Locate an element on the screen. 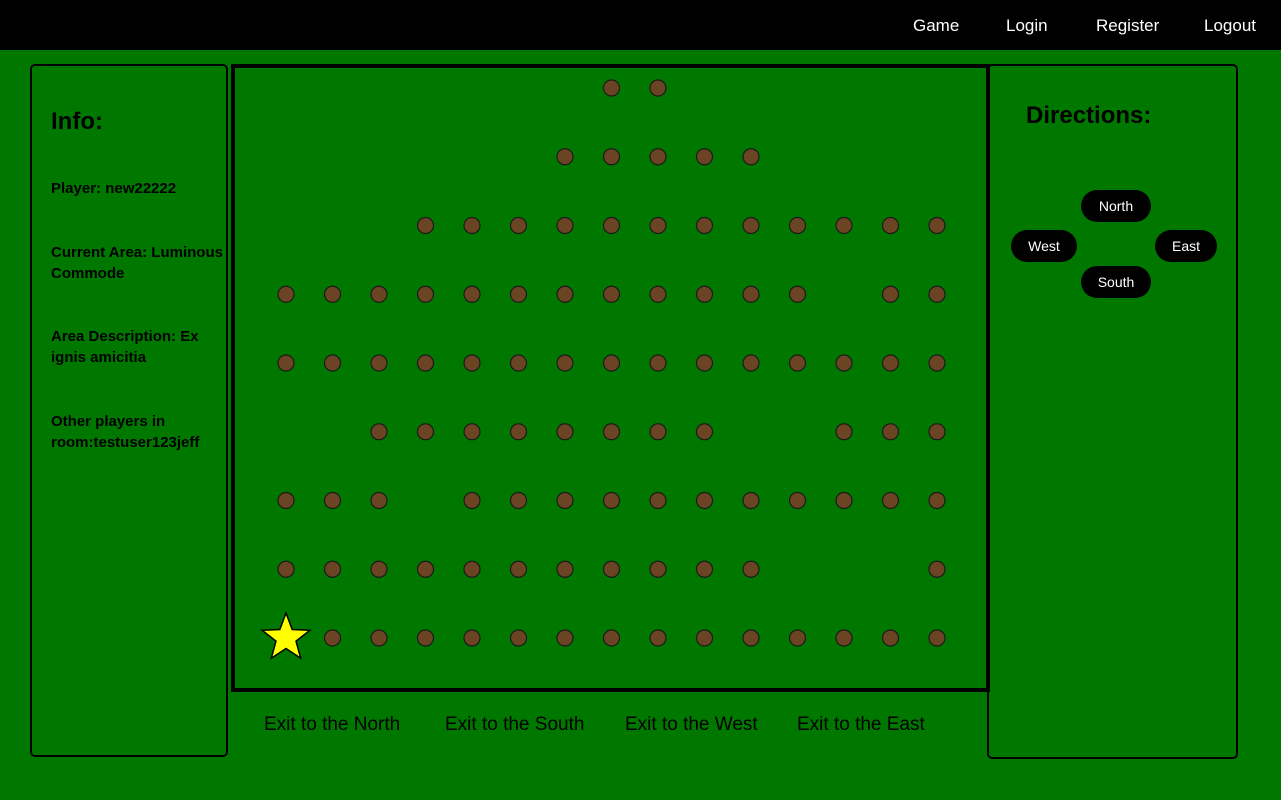 The height and width of the screenshot is (800, 1281). west-button: West is located at coordinates (1044, 246).